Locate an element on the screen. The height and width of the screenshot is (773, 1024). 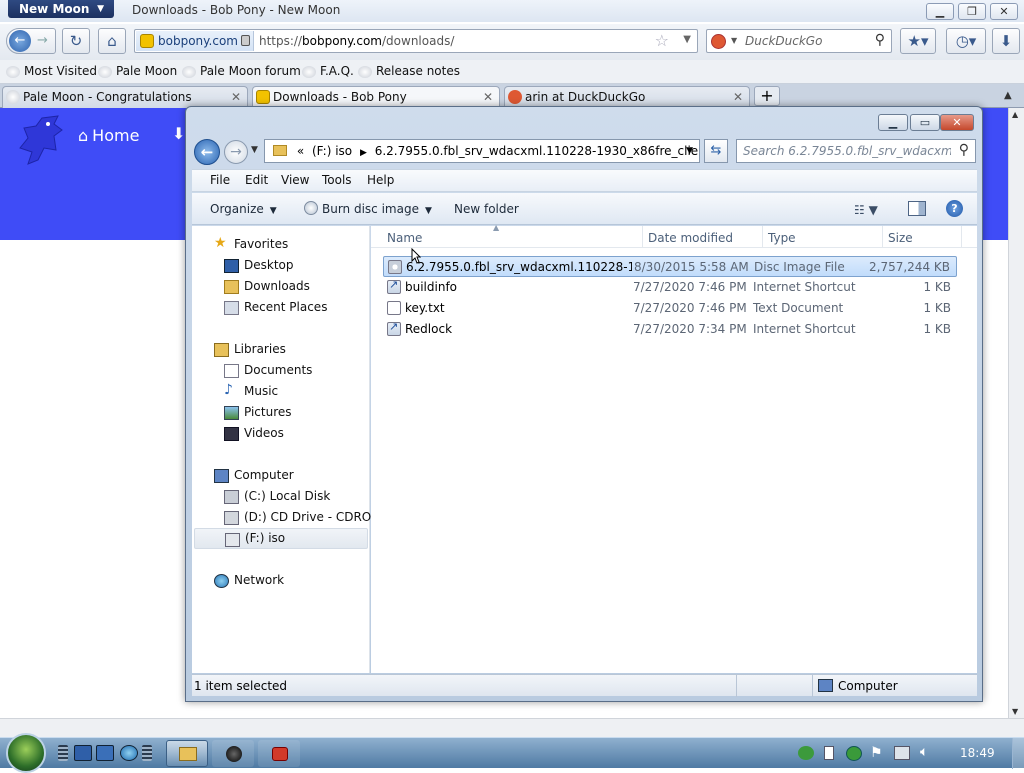
column-header-date: Date modified is located at coordinates (690, 238).